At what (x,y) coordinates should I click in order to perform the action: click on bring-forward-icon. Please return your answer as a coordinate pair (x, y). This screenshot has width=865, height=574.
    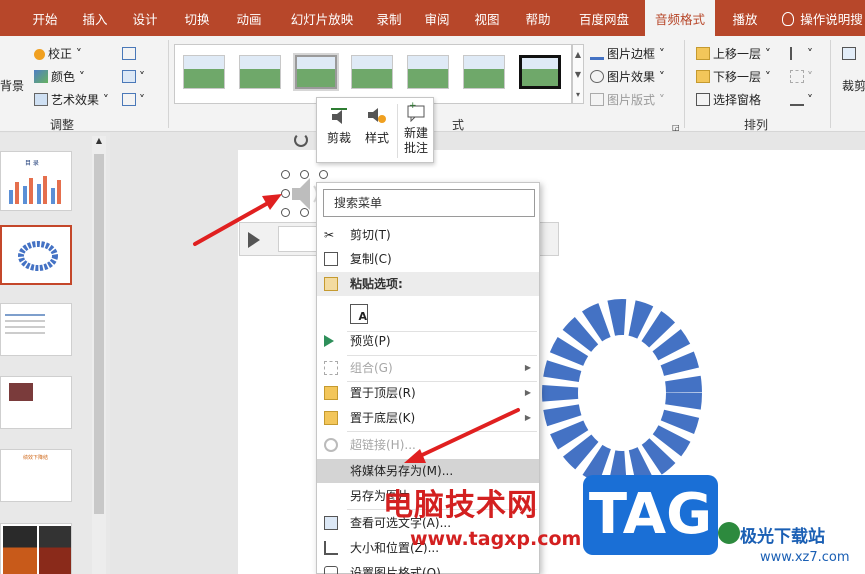
    Looking at the image, I should click on (703, 53).